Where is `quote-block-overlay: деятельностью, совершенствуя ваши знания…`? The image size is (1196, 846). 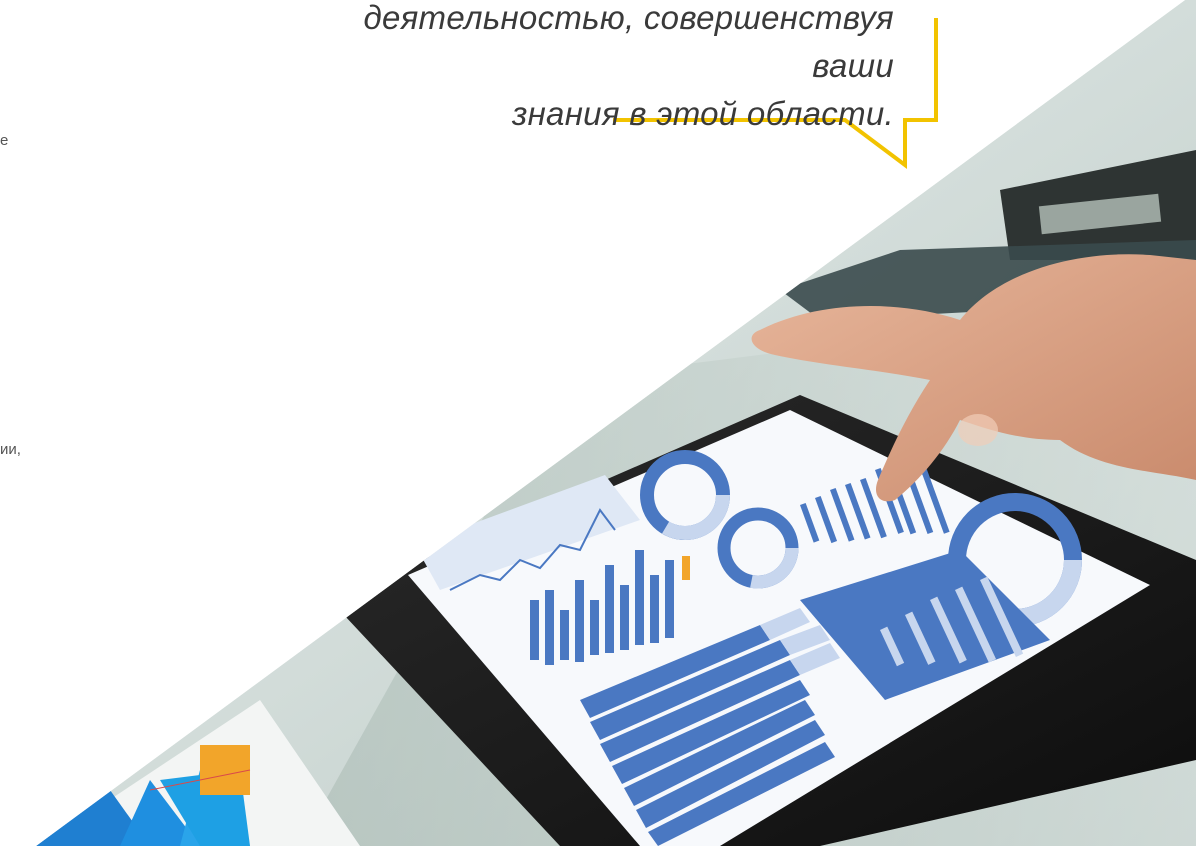
quote-block-overlay: деятельностью, совершенствуя ваши знания… is located at coordinates (614, 69).